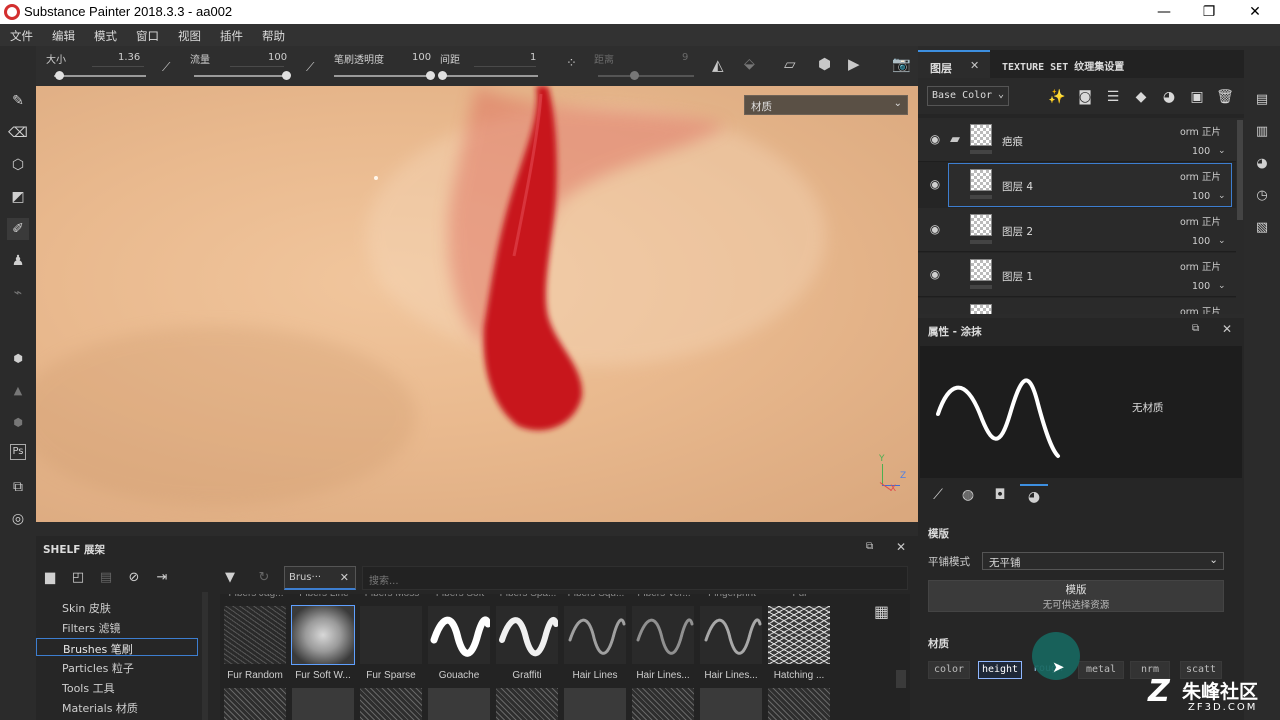 The height and width of the screenshot is (720, 1280). I want to click on screenshot-camera-icon: 📷, so click(901, 64).